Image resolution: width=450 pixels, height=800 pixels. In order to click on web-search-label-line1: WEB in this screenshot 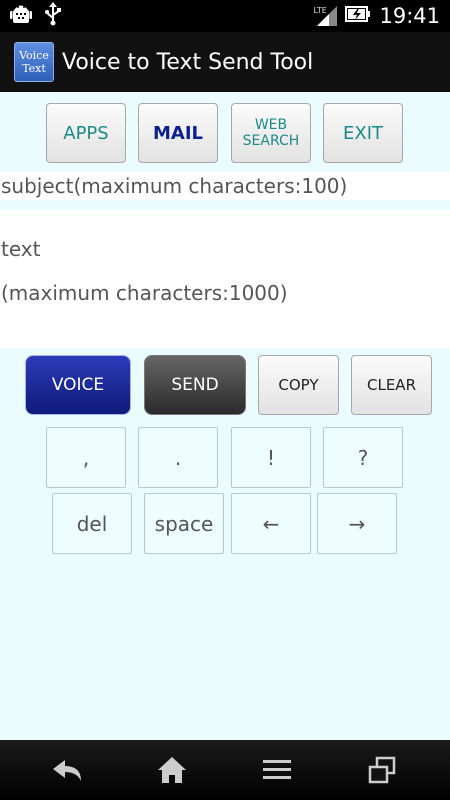, I will do `click(271, 125)`.